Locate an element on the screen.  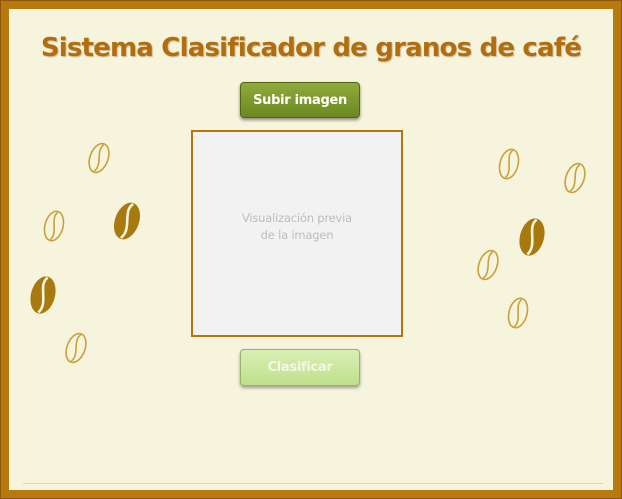
upload-image-button: Subir imagen is located at coordinates (300, 100).